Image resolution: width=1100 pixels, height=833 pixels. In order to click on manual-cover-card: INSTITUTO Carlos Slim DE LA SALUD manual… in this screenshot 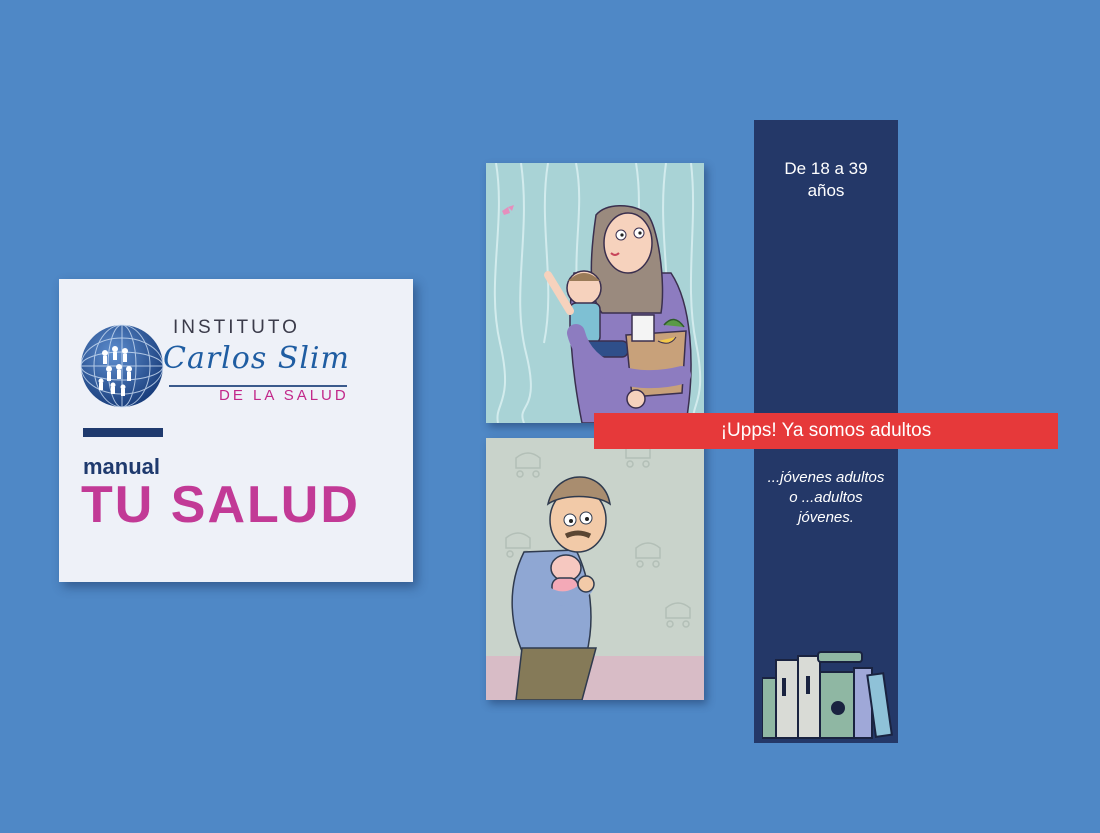, I will do `click(236, 430)`.